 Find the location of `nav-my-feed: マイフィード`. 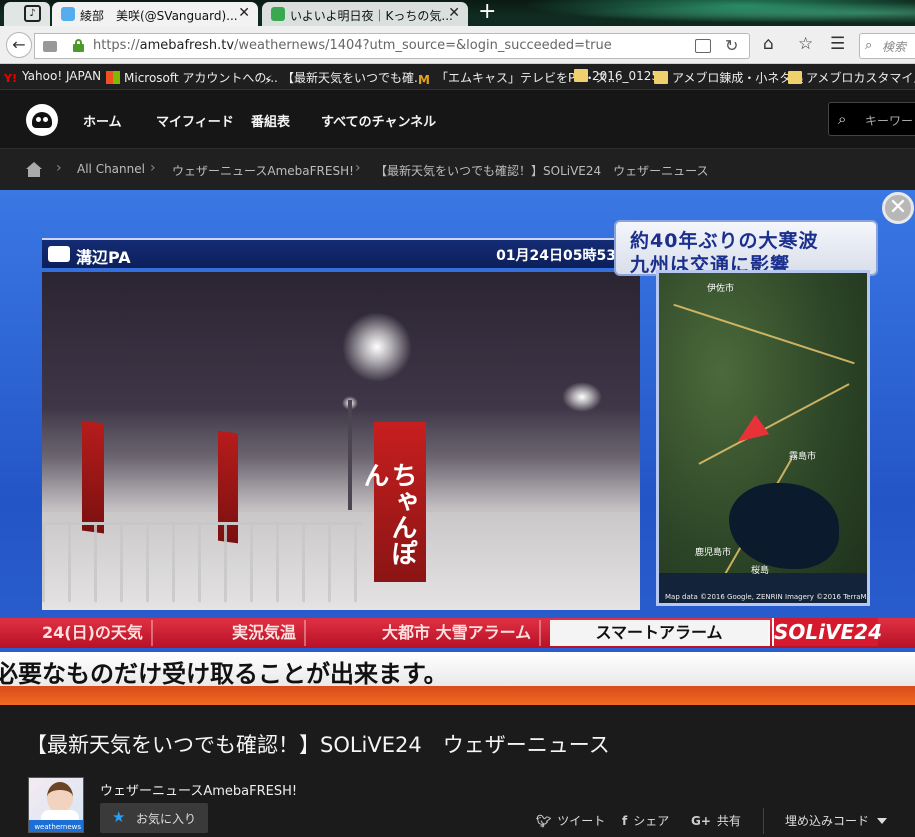

nav-my-feed: マイフィード is located at coordinates (195, 120).